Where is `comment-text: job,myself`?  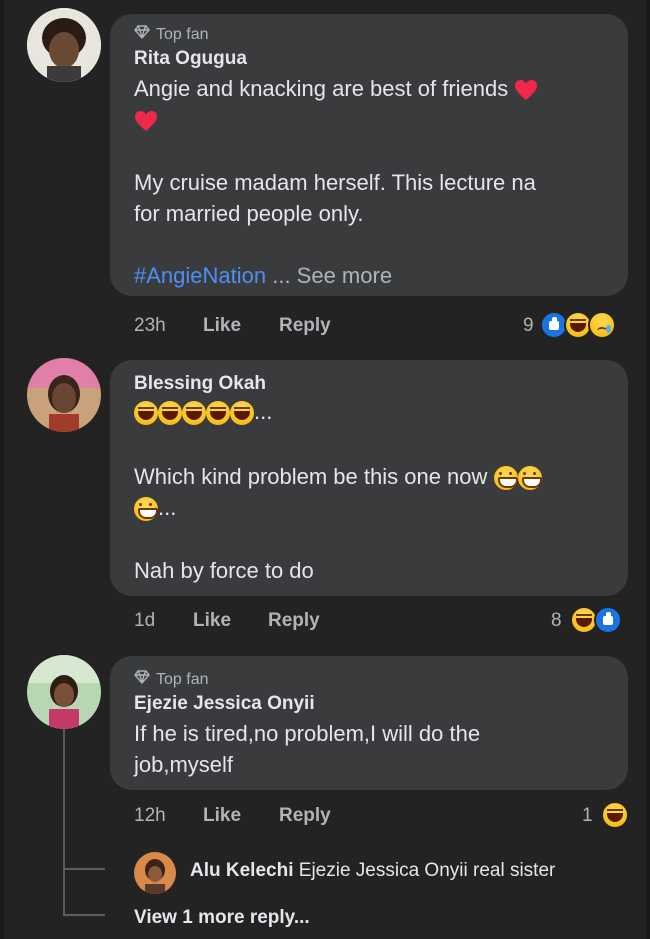
comment-text: job,myself is located at coordinates (184, 764).